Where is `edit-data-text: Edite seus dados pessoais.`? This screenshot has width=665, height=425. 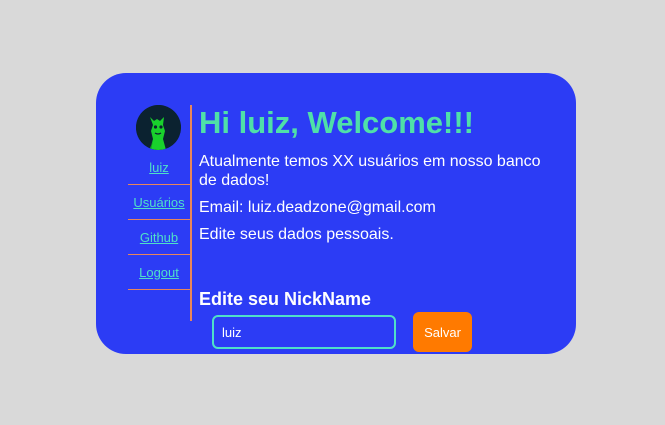
edit-data-text: Edite seus dados pessoais. is located at coordinates (296, 234).